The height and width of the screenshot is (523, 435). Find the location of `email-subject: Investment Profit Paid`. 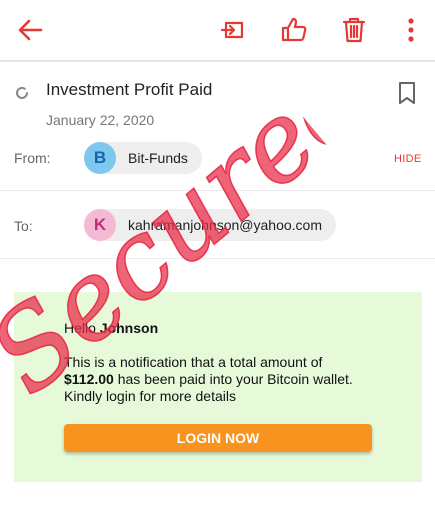

email-subject: Investment Profit Paid is located at coordinates (129, 89).